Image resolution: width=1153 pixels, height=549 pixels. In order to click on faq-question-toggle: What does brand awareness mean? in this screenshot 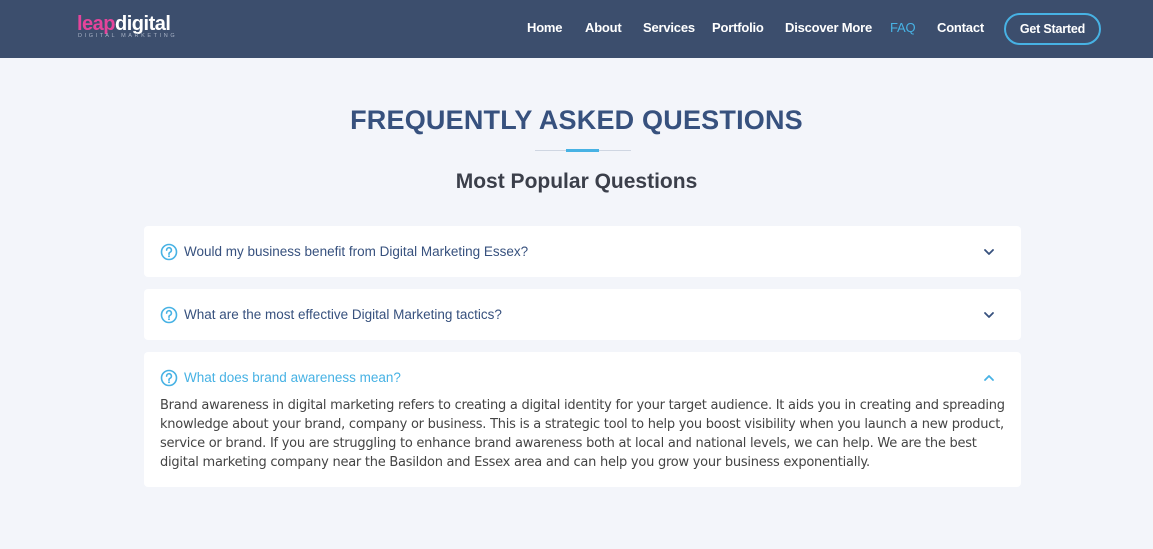, I will do `click(582, 378)`.